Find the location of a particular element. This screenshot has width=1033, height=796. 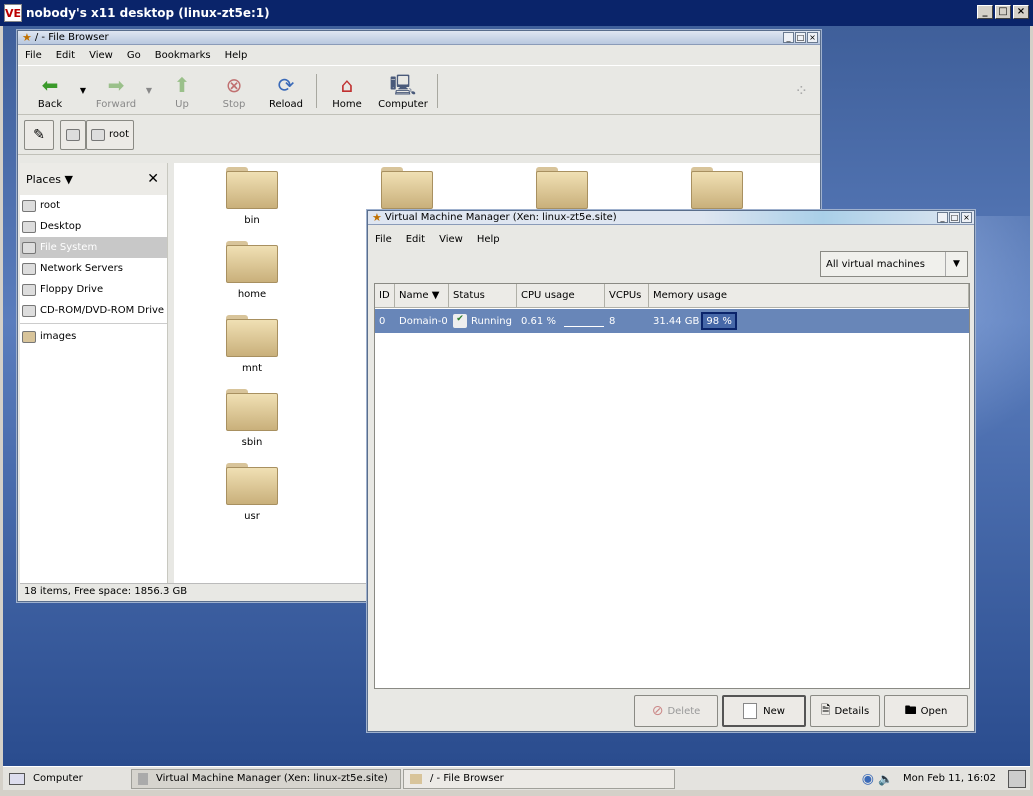

network-status-icon: ◉ is located at coordinates (868, 779).